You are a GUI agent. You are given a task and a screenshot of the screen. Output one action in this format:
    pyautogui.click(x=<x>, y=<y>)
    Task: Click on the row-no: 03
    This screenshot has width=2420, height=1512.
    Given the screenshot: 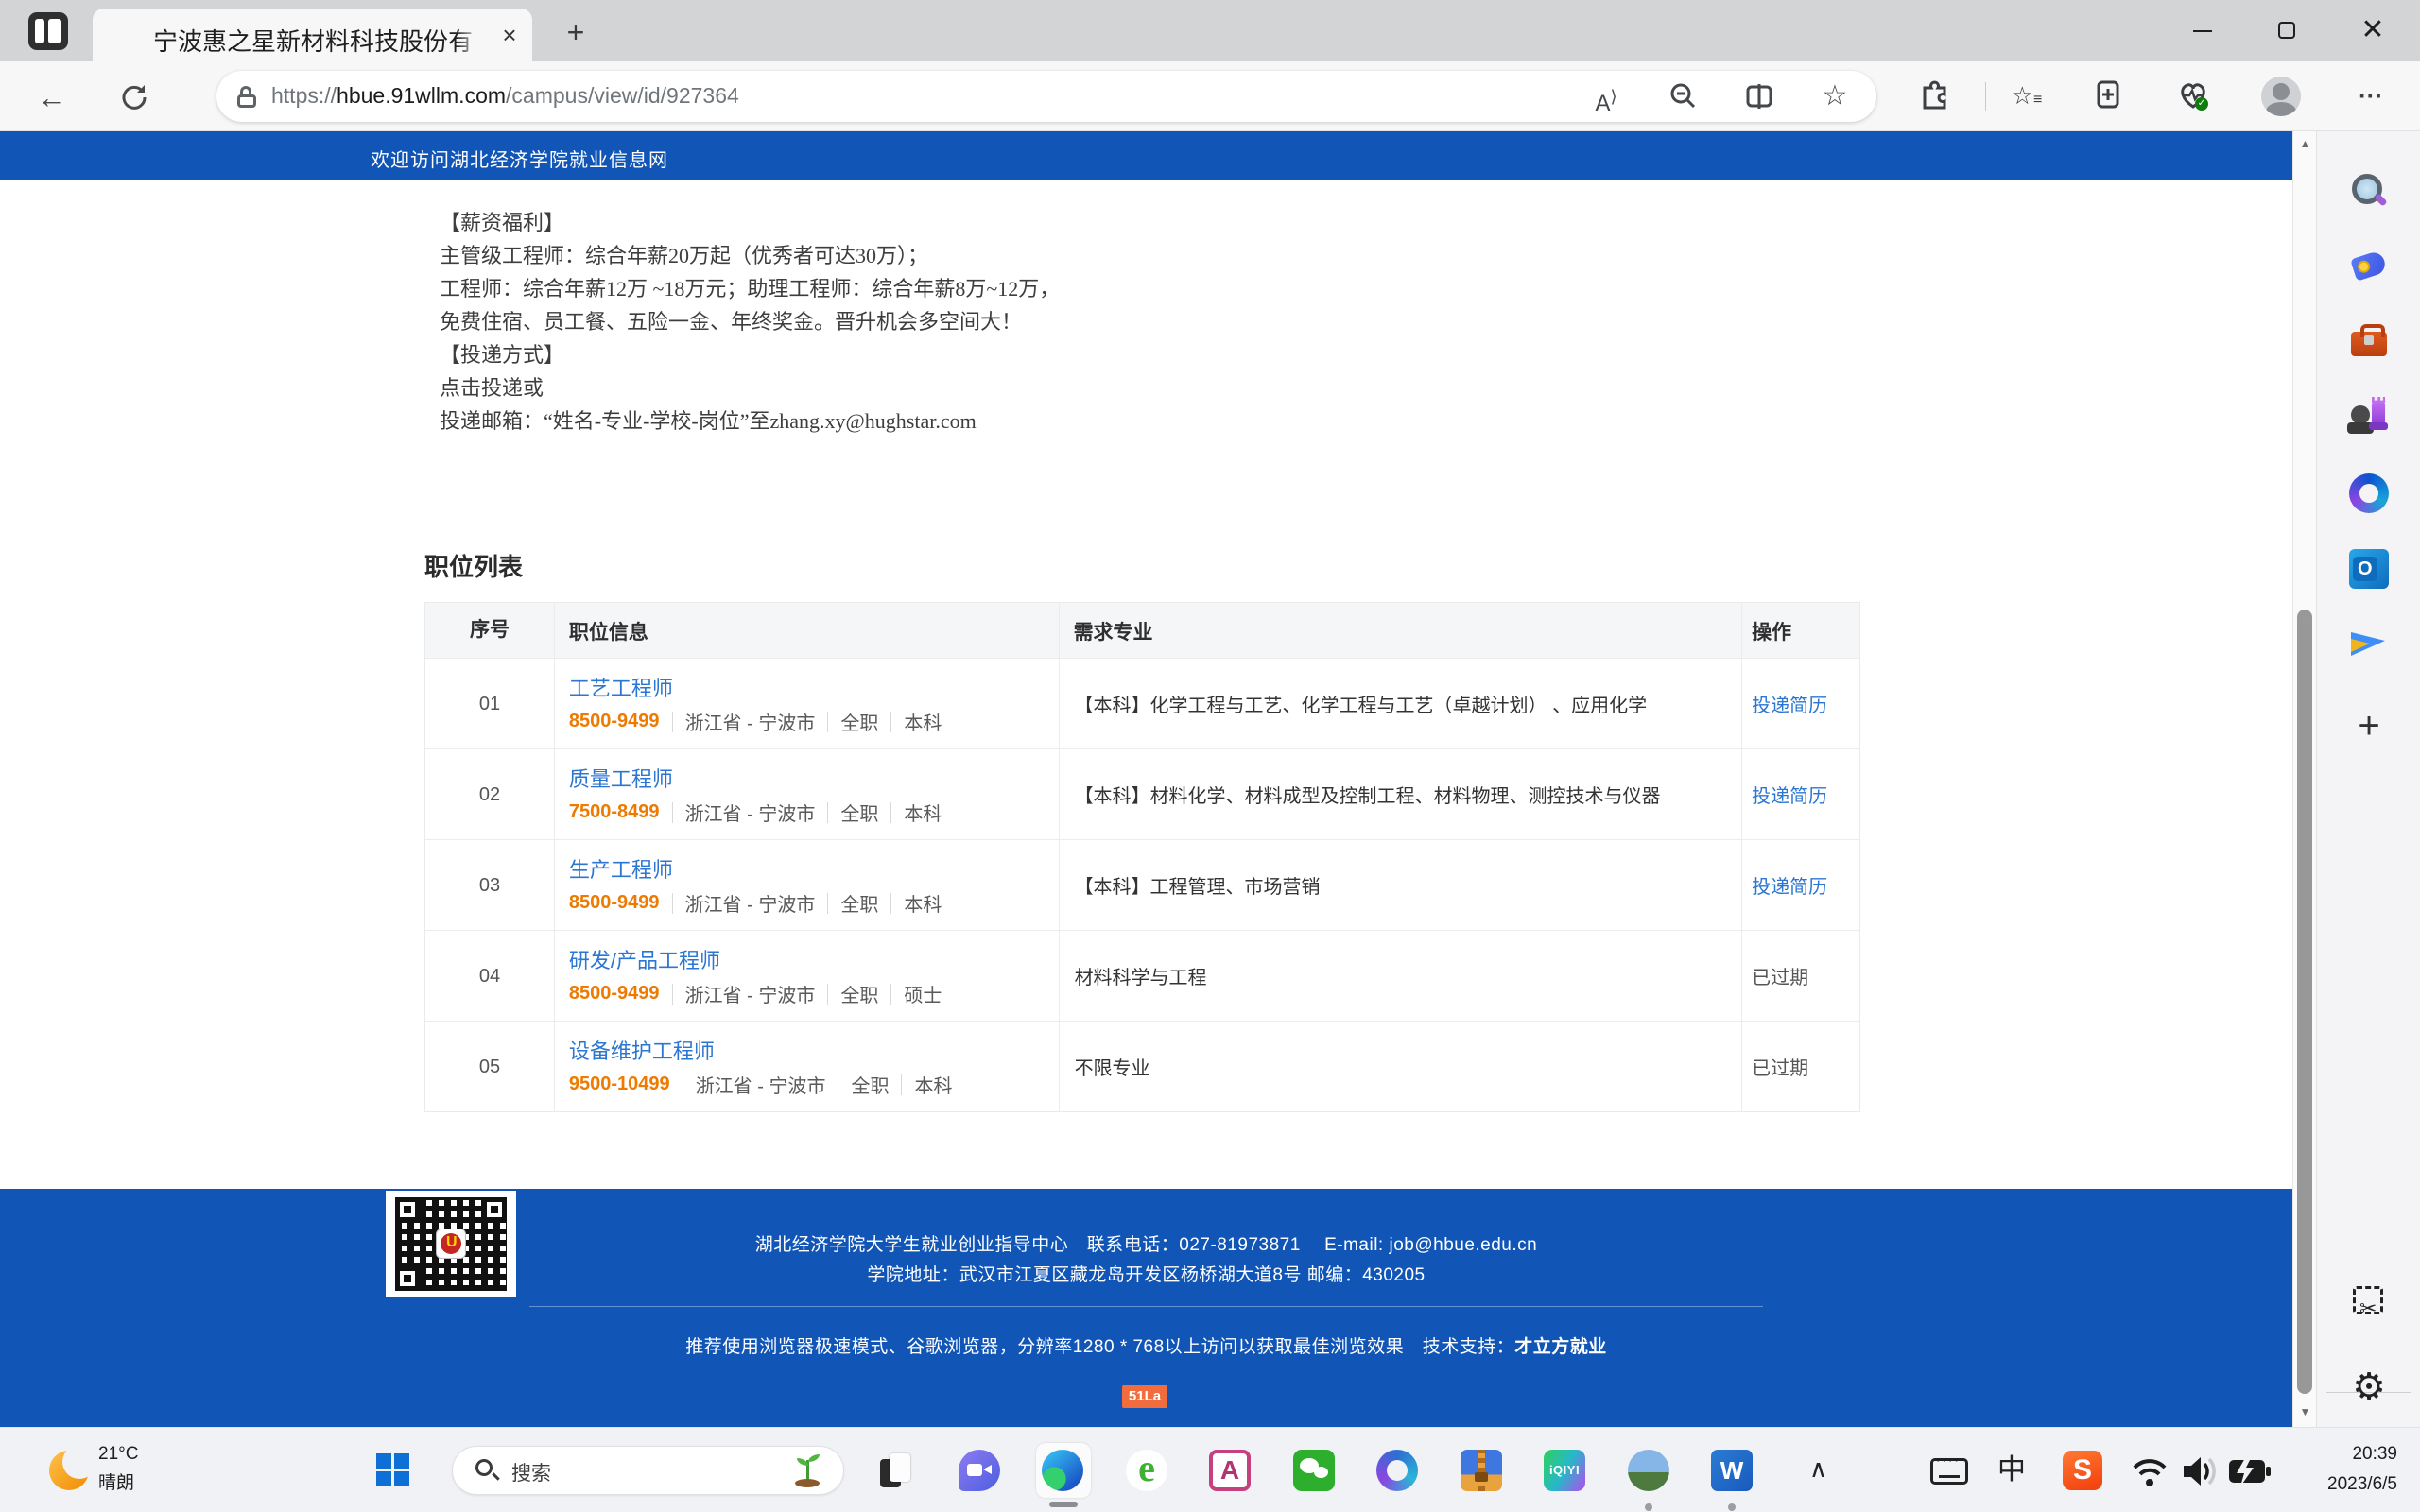 What is the action you would take?
    pyautogui.click(x=490, y=885)
    